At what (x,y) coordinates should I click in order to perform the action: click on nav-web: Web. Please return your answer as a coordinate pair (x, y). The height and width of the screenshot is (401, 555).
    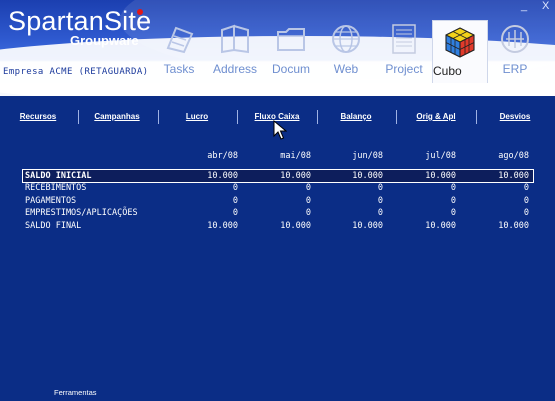
    Looking at the image, I should click on (346, 49).